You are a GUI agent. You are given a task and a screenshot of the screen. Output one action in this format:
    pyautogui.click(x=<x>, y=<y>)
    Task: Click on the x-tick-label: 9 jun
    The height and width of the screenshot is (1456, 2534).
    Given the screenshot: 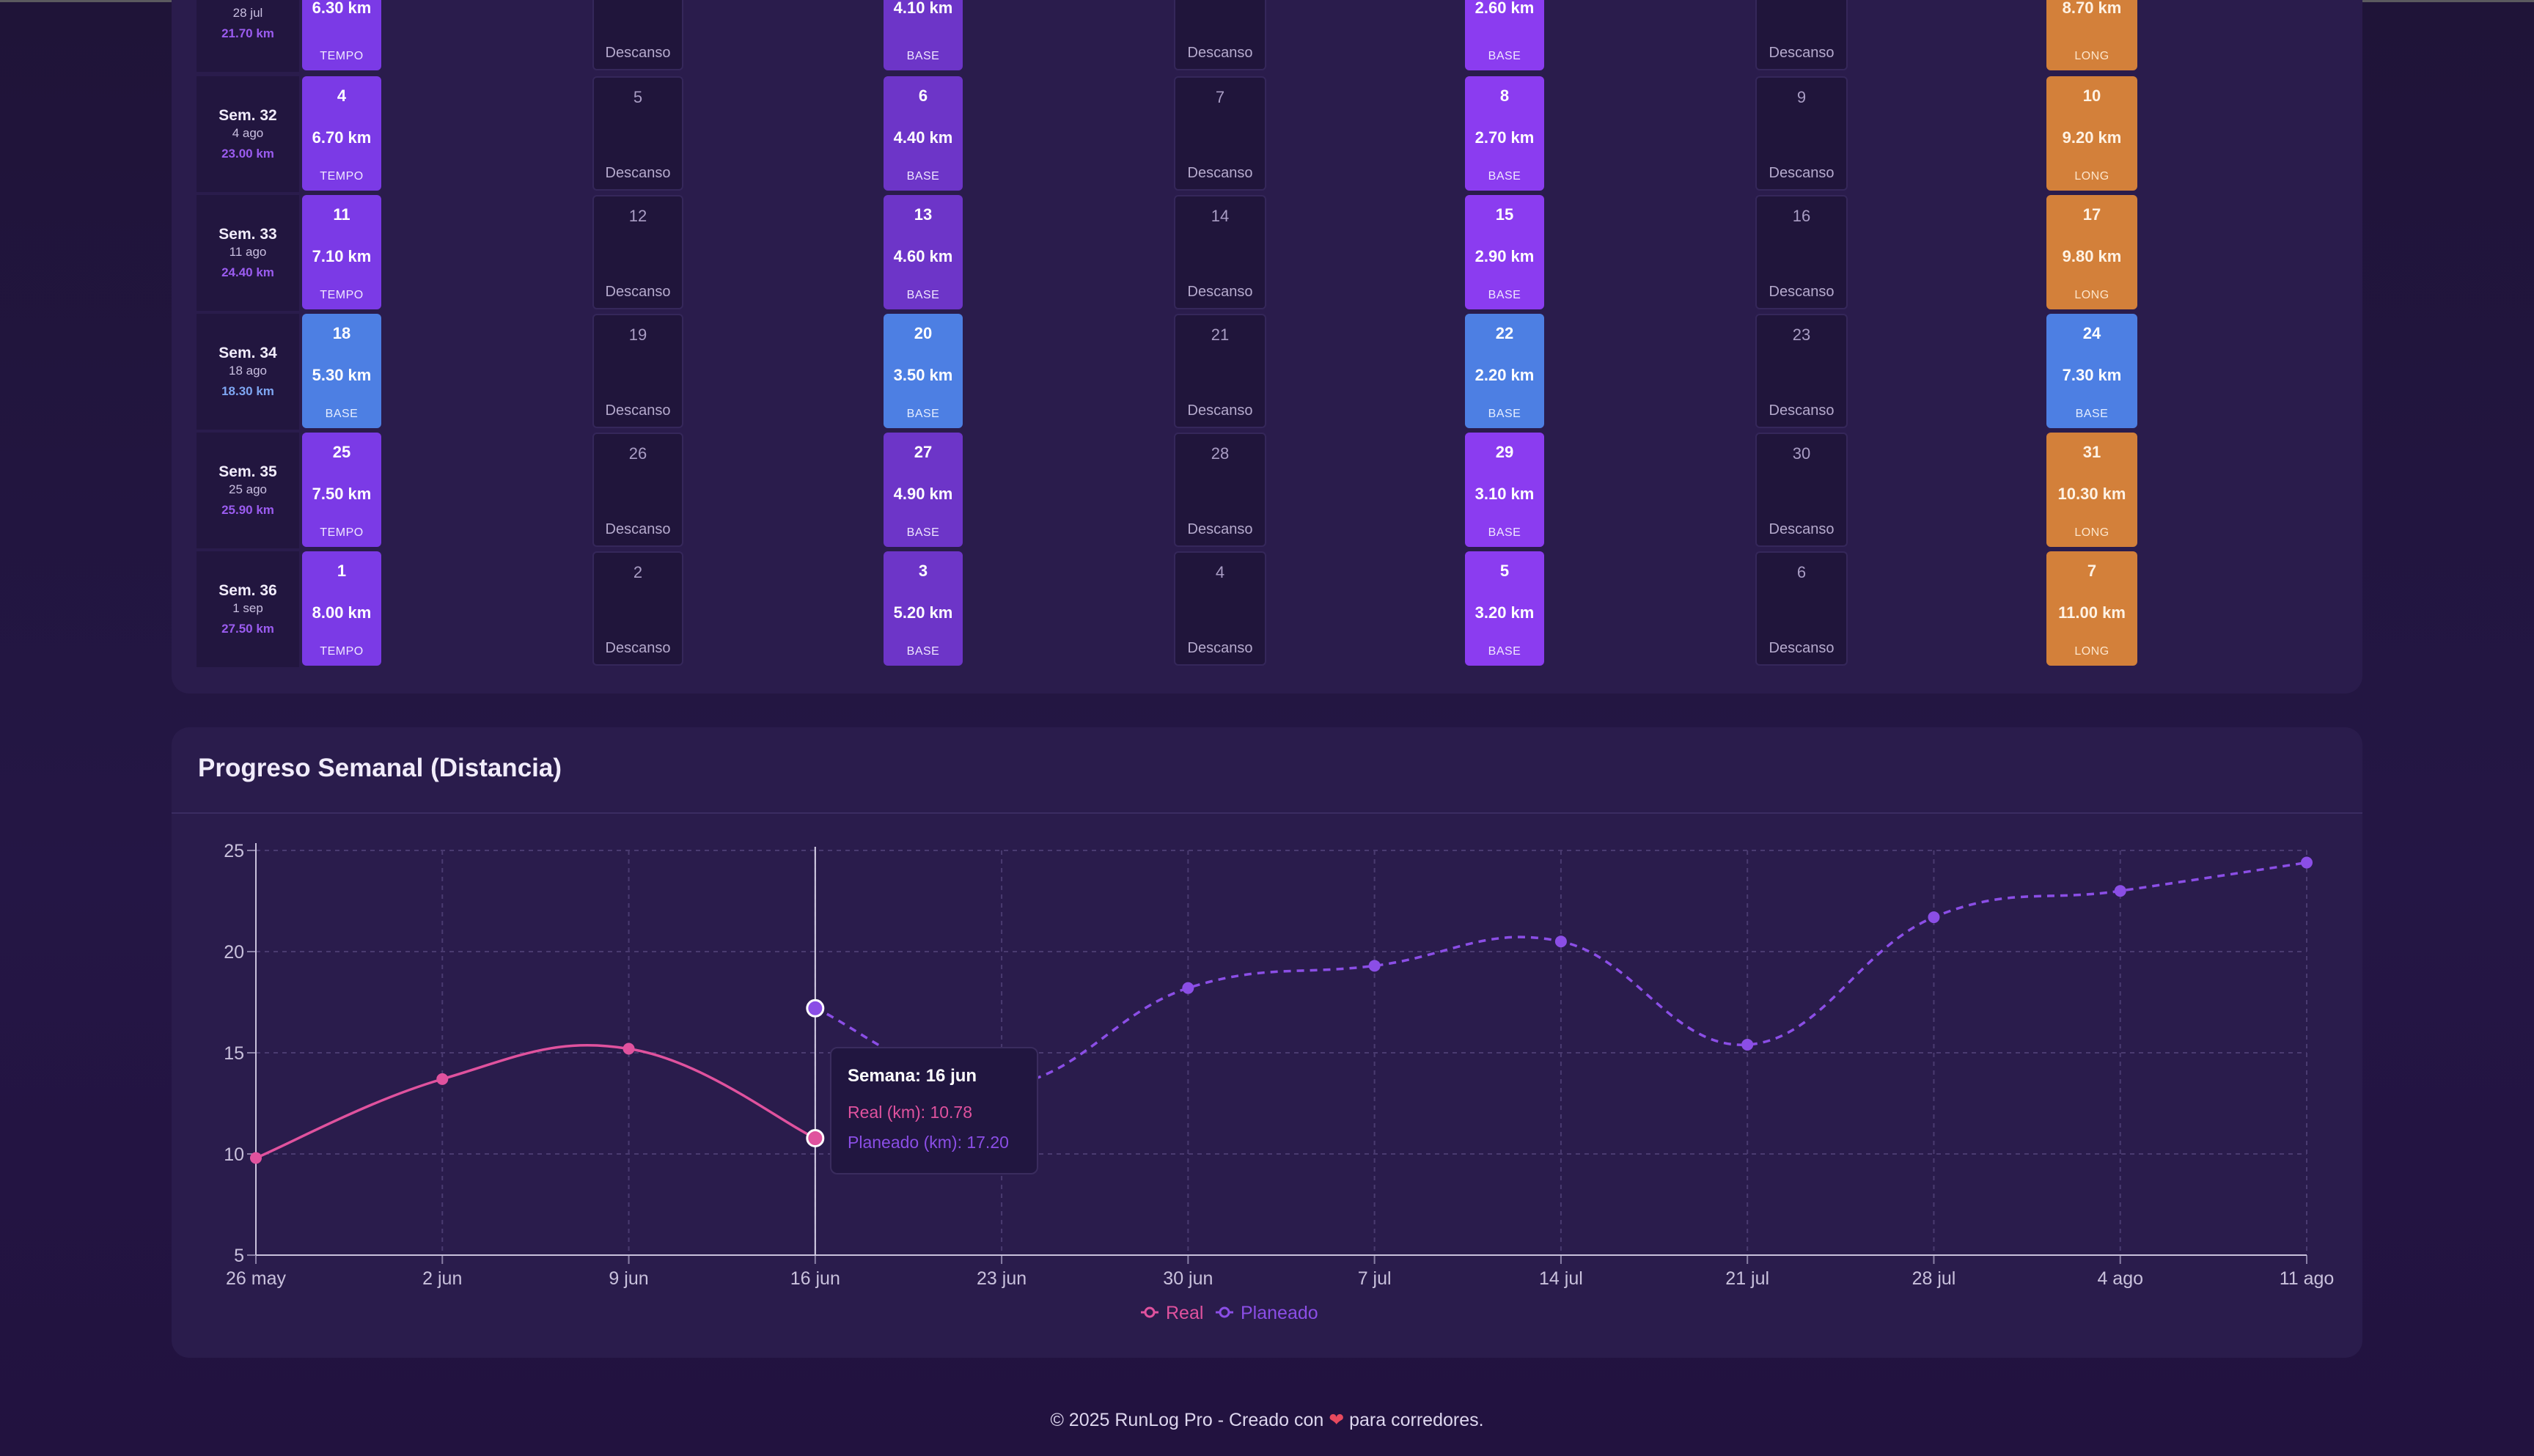 What is the action you would take?
    pyautogui.click(x=628, y=1278)
    